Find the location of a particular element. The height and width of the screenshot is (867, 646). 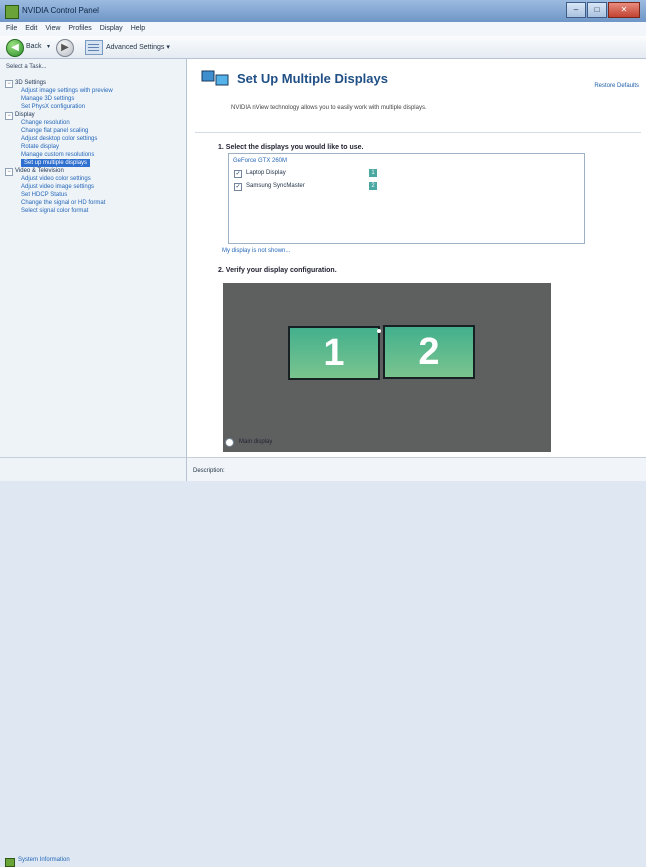

back-button-label: Back is located at coordinates (34, 46).